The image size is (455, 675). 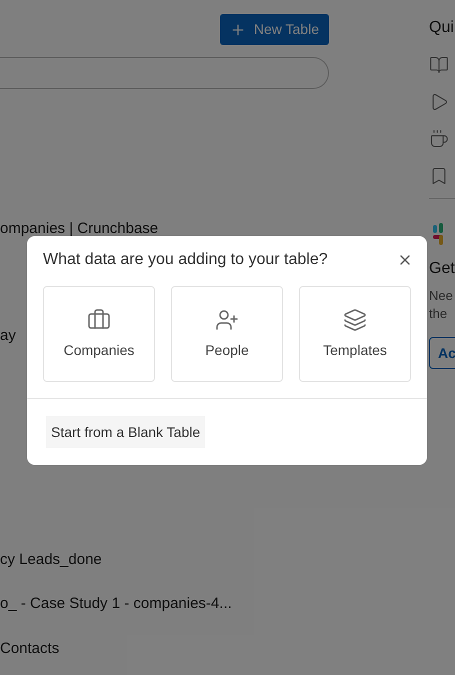 What do you see at coordinates (126, 432) in the screenshot?
I see `blank-table-button: Start from a Blank Table` at bounding box center [126, 432].